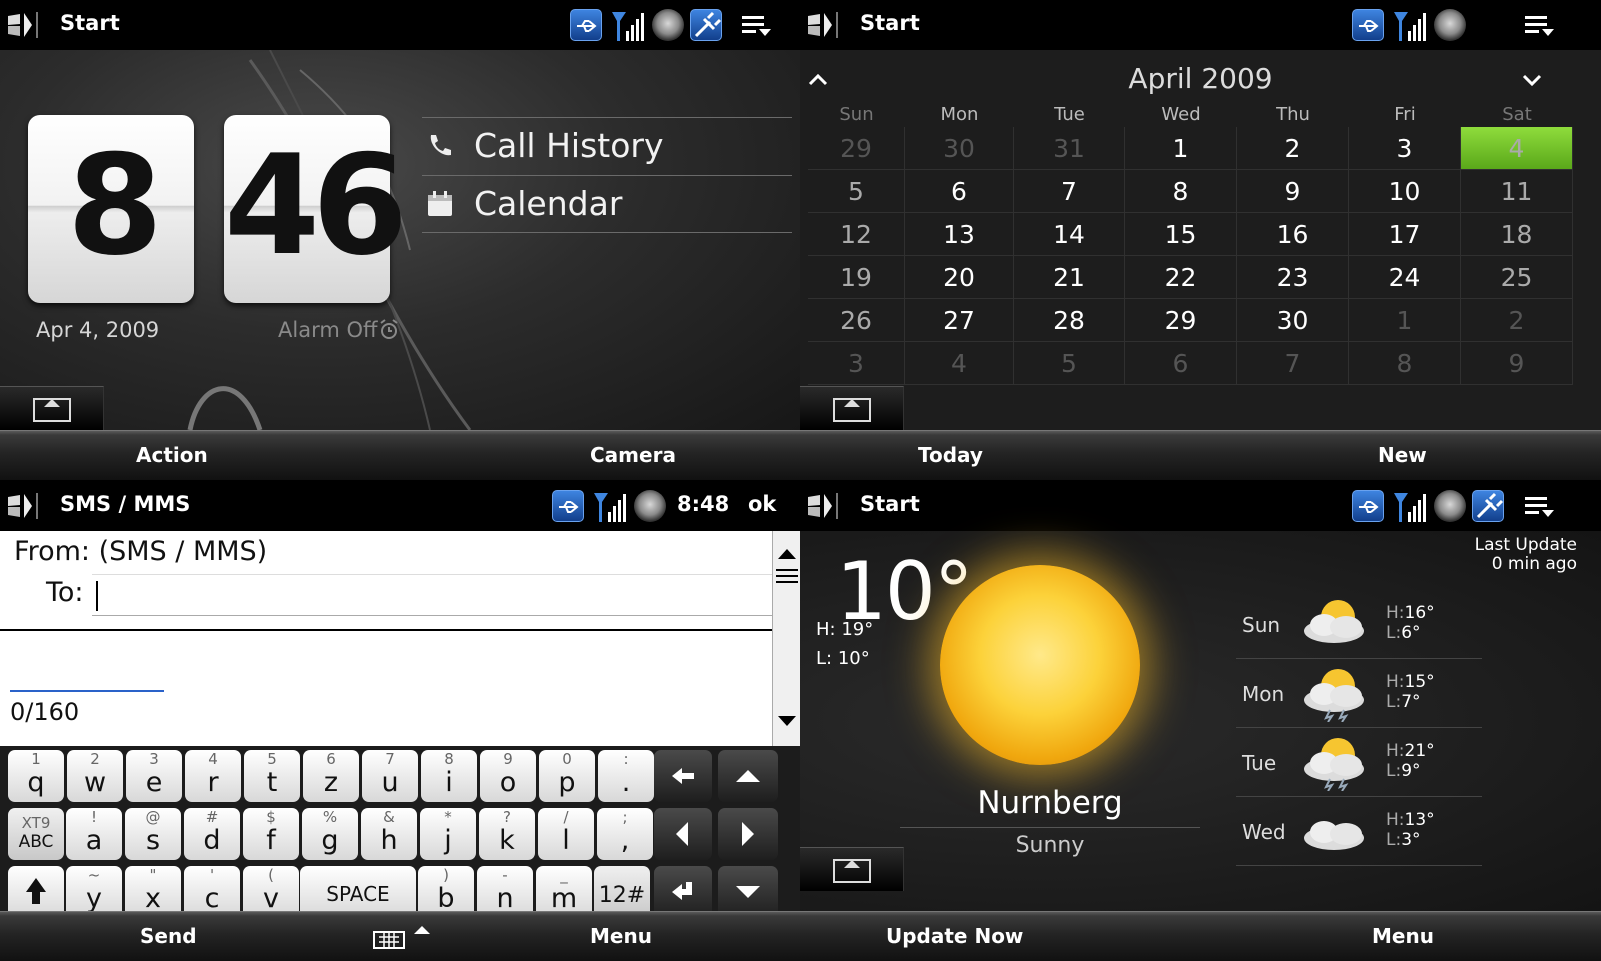  Describe the element at coordinates (316, 209) in the screenshot. I see `clock-minute-card: 46` at that location.